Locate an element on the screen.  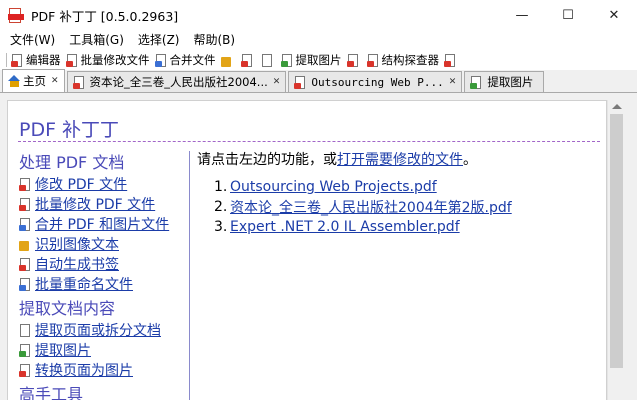
section-heading-process: 处理 PDF 文档 is located at coordinates (72, 162).